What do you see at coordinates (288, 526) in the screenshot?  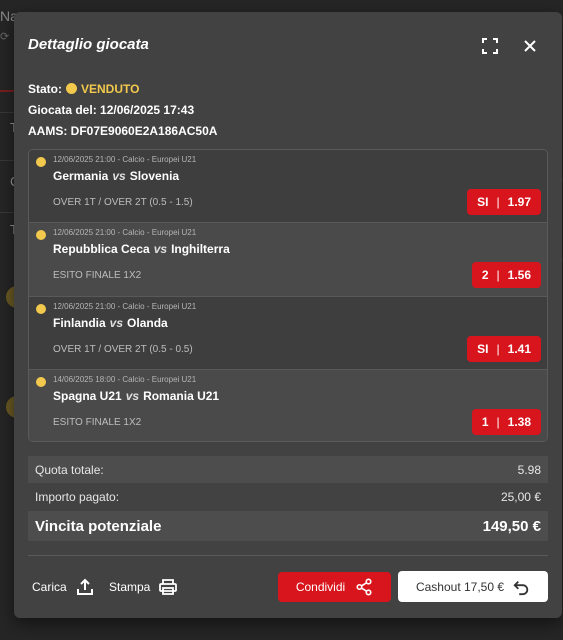 I see `potential-win-row: Vincita potenziale 149,50 €` at bounding box center [288, 526].